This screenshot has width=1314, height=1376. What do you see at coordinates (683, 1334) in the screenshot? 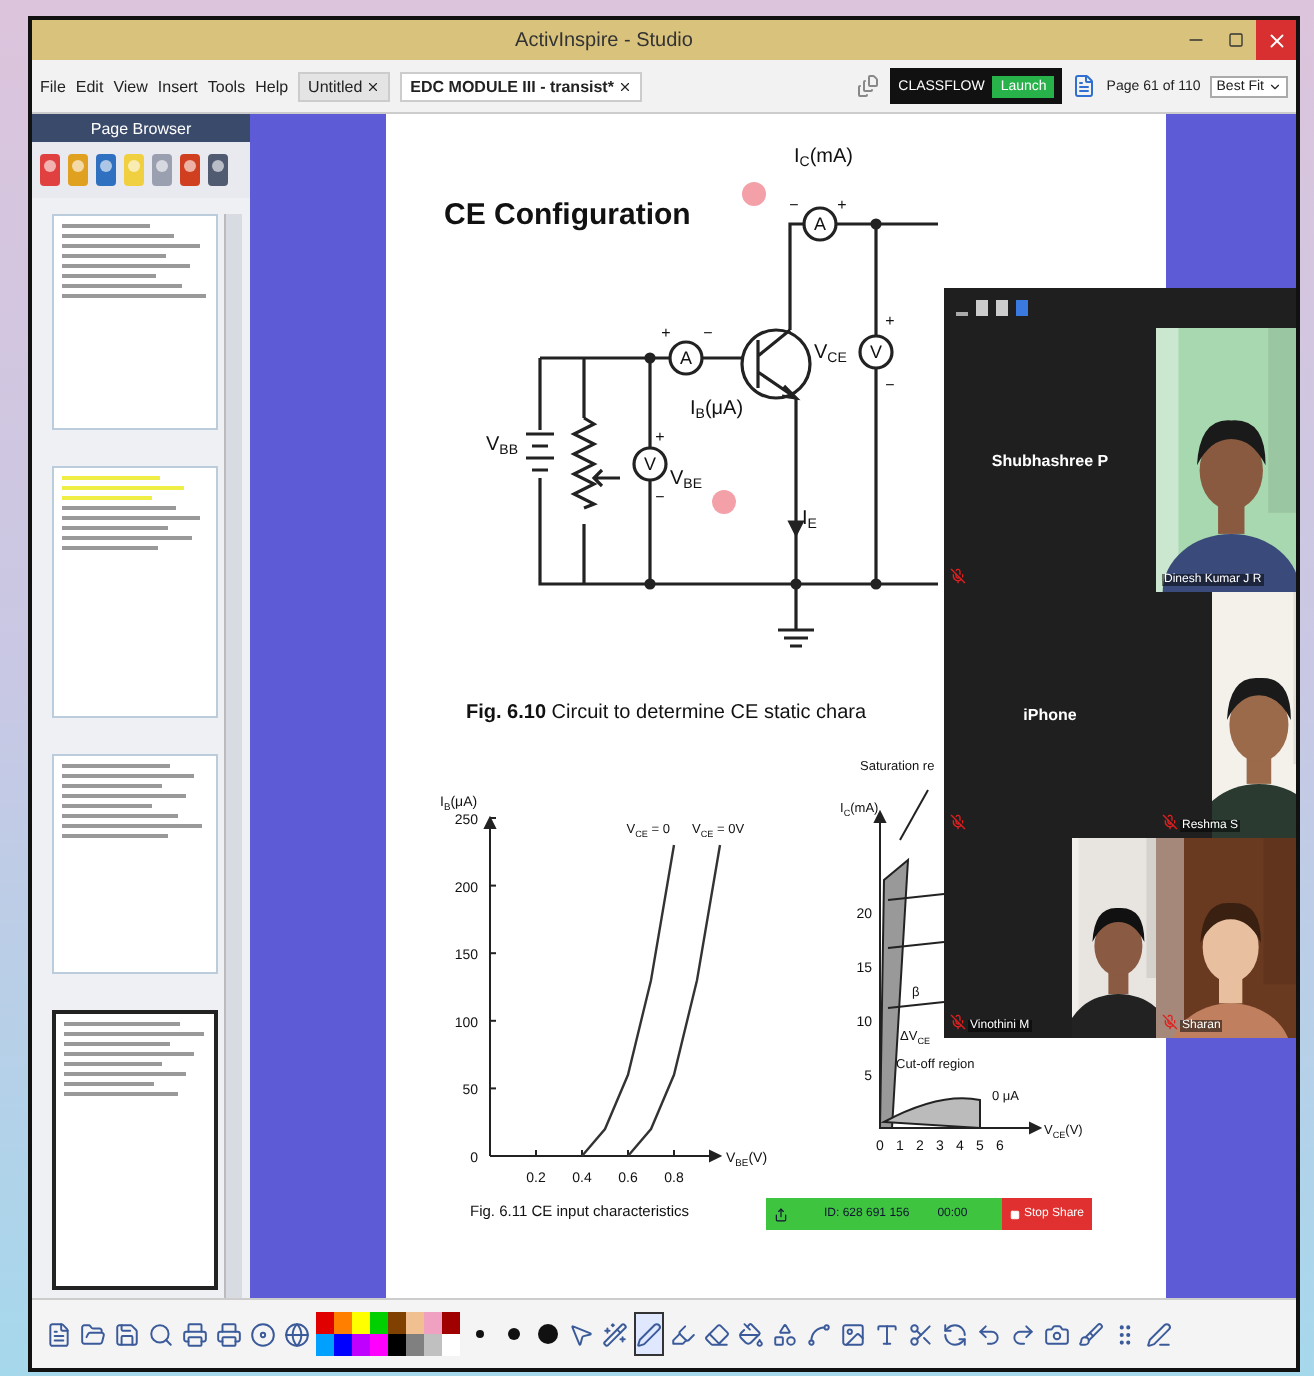
I see `highlighter-icon` at bounding box center [683, 1334].